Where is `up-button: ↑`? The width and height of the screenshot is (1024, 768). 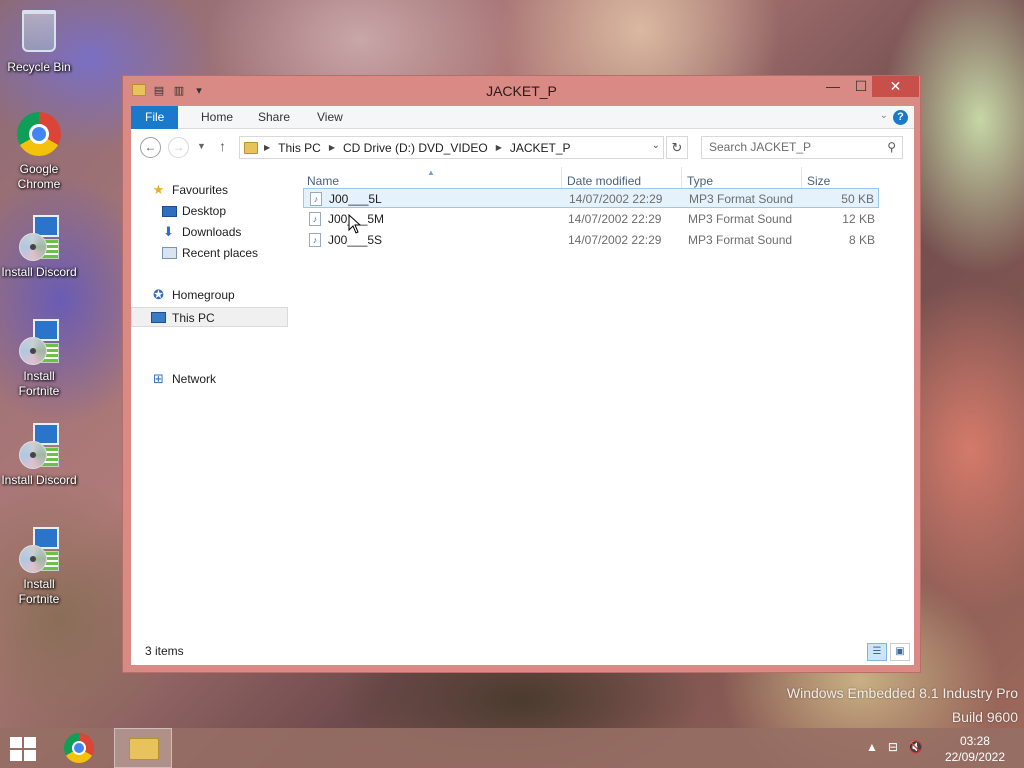 up-button: ↑ is located at coordinates (222, 146).